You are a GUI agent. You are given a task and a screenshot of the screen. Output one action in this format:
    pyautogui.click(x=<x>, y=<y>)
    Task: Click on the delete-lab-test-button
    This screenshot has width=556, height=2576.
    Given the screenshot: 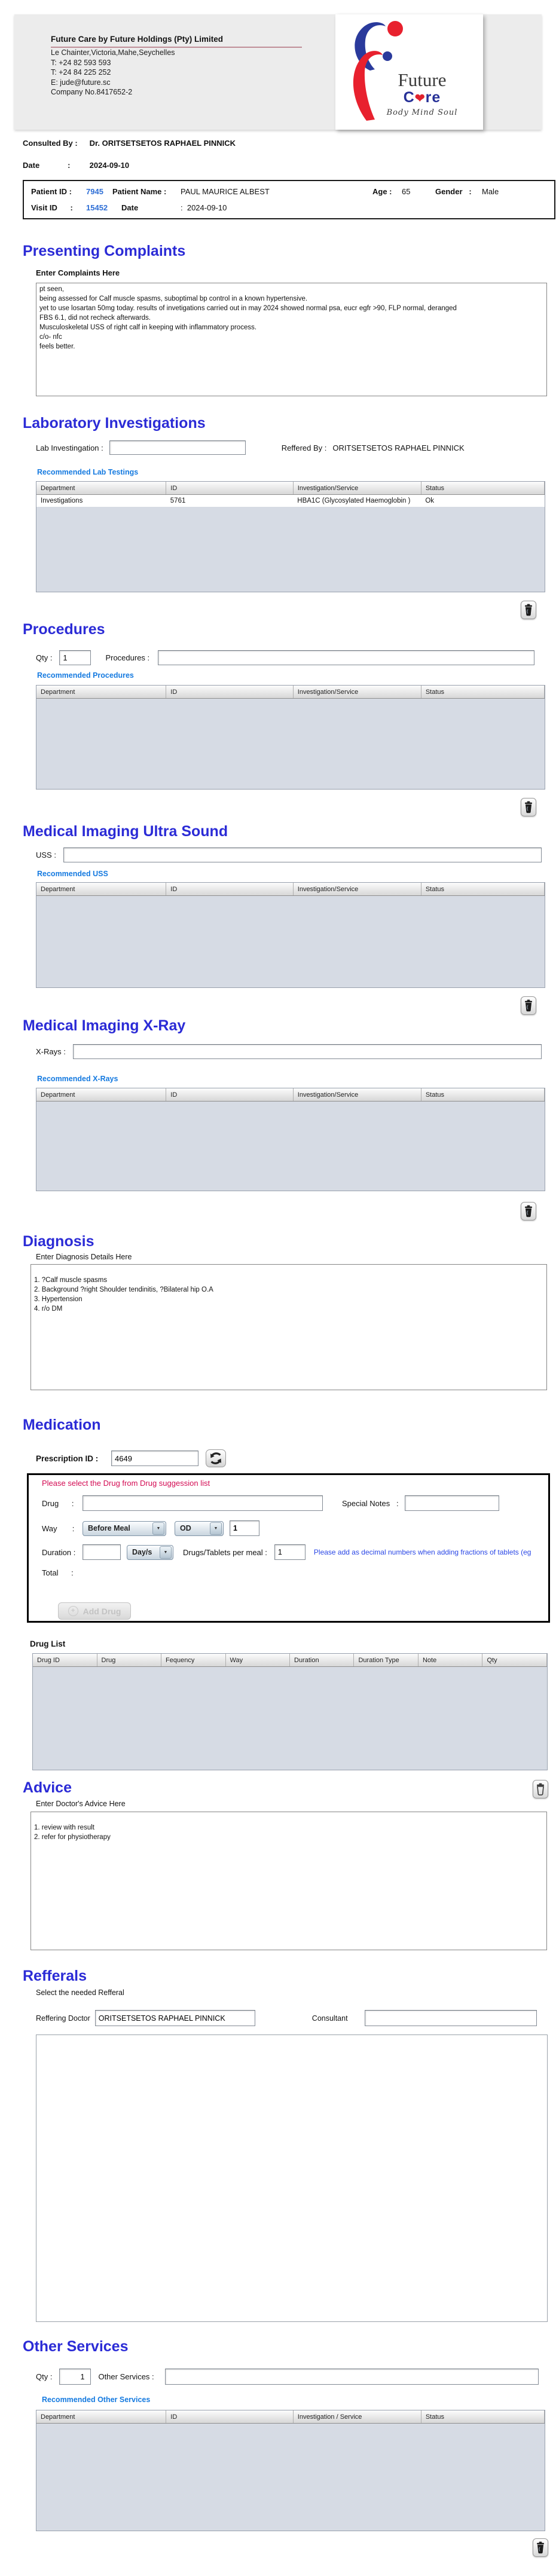 What is the action you would take?
    pyautogui.click(x=528, y=610)
    